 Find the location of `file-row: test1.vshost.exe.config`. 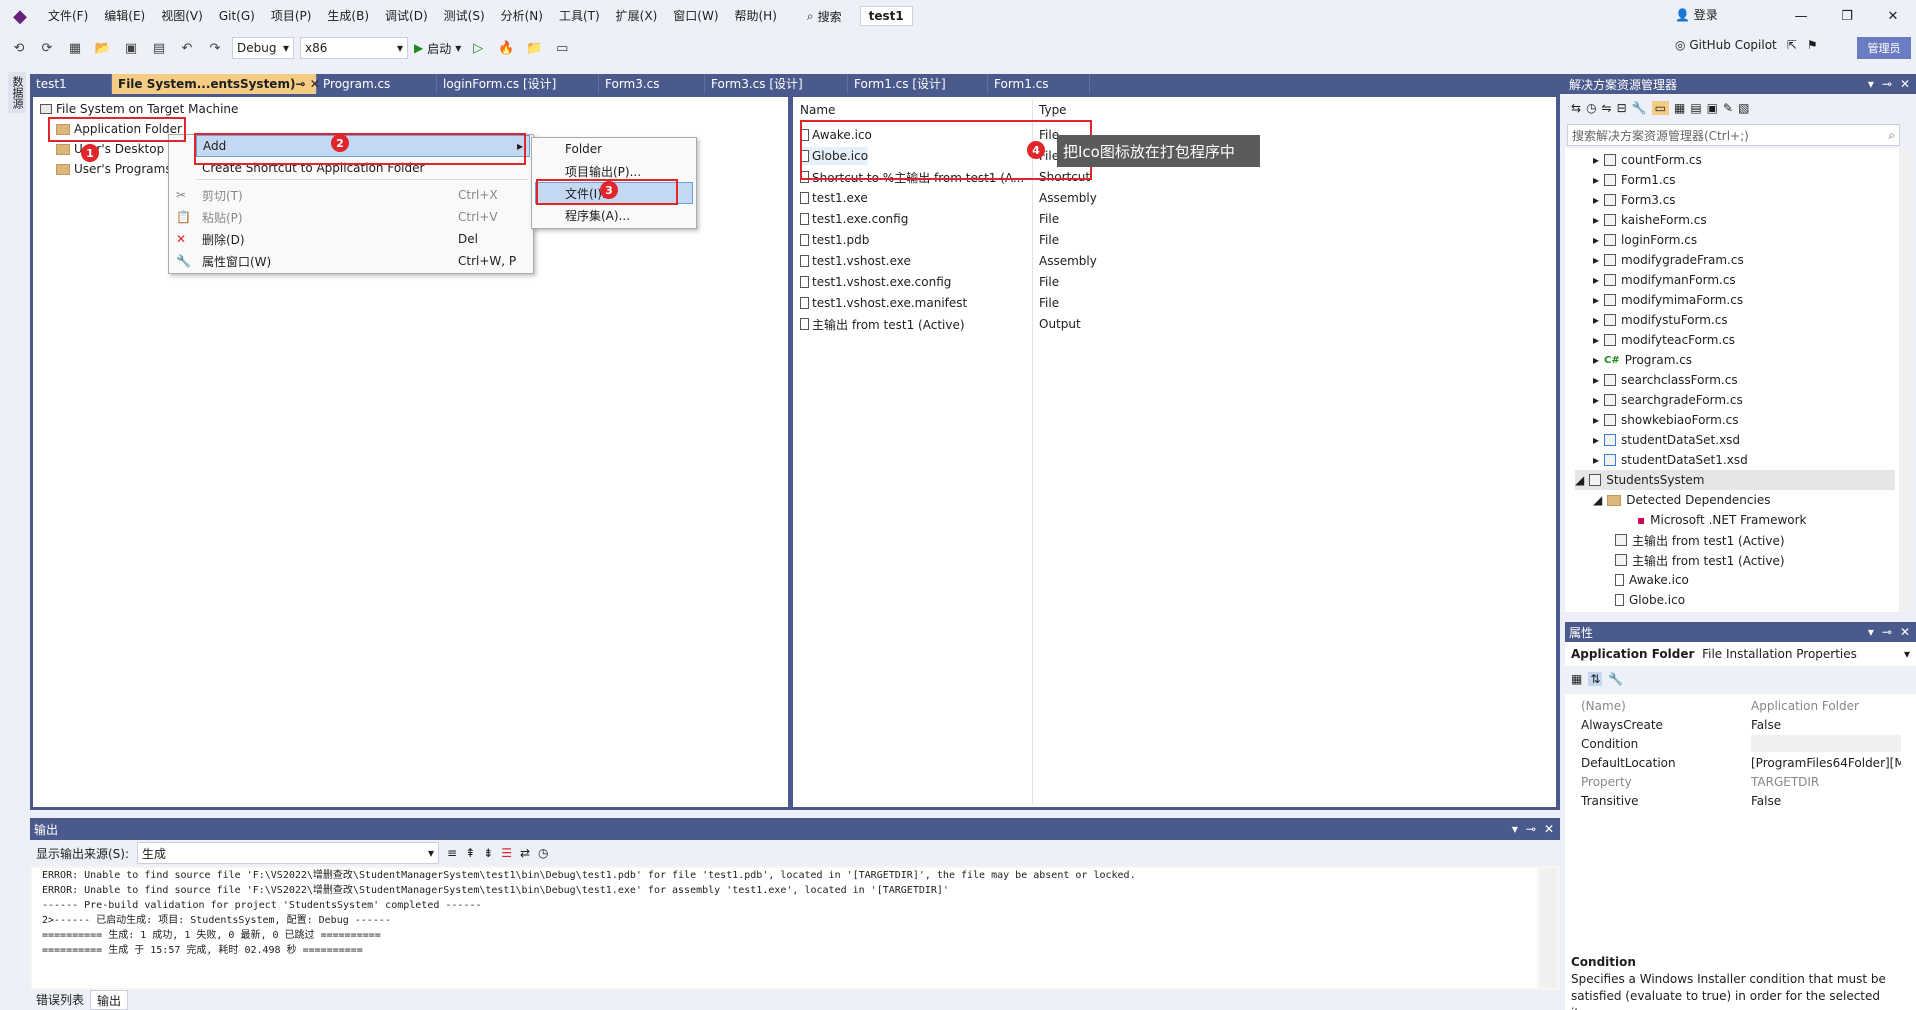

file-row: test1.vshost.exe.config is located at coordinates (875, 282).